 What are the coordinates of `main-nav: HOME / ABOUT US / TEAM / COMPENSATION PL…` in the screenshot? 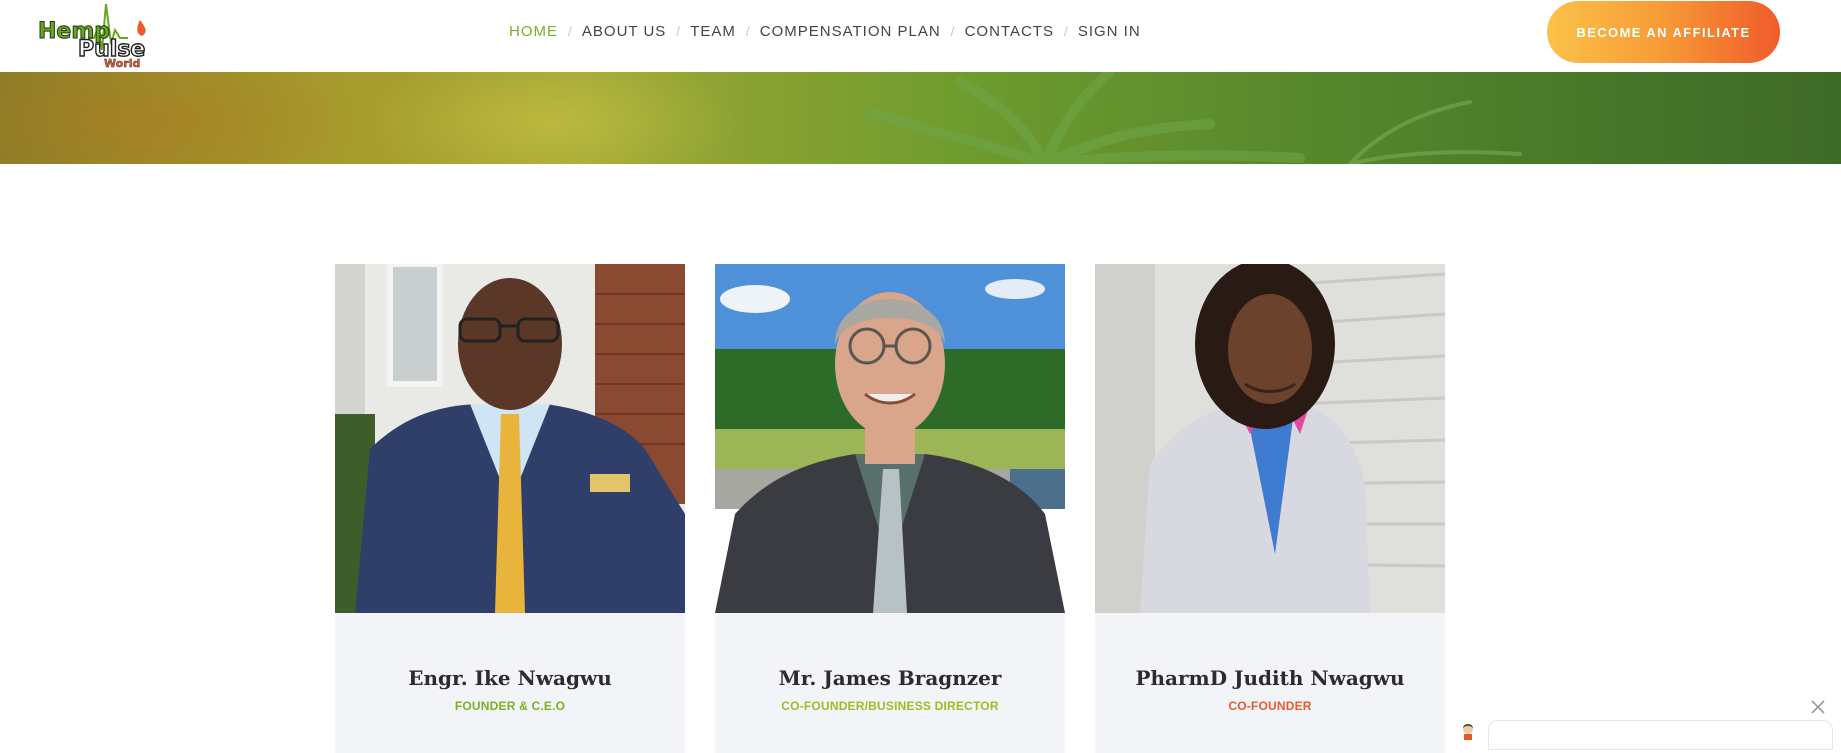 It's located at (825, 31).